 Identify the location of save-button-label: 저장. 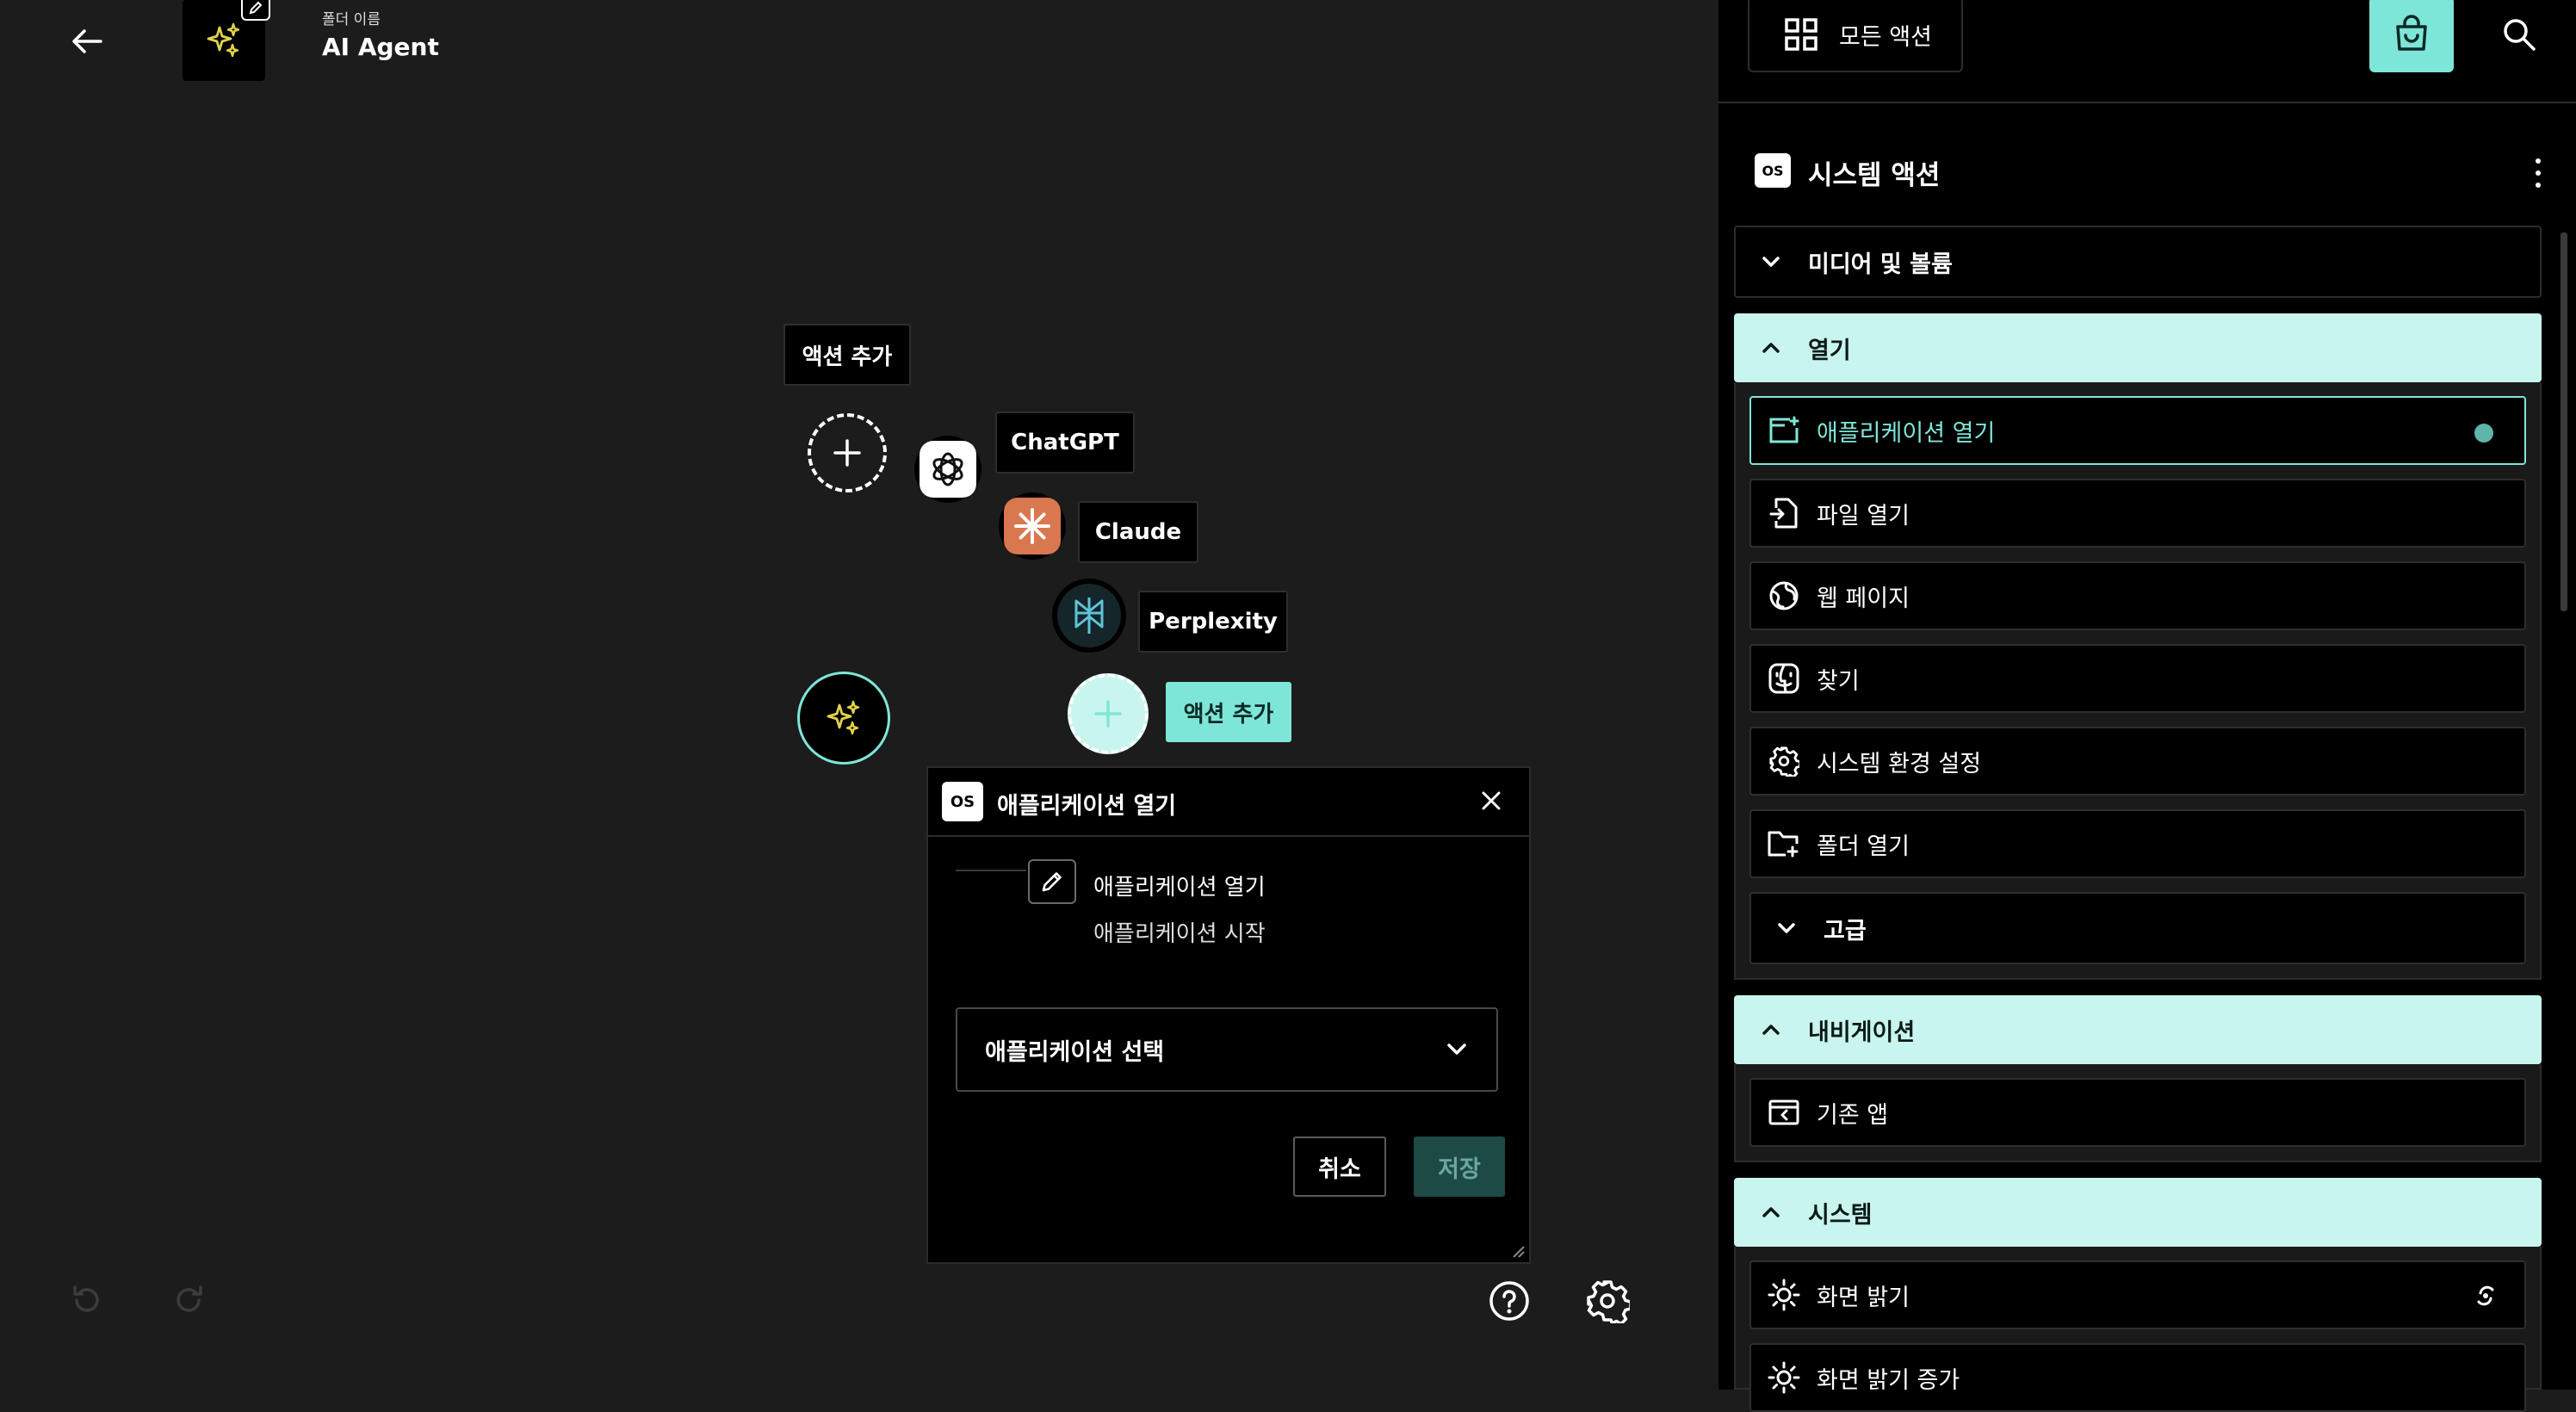
(1460, 1169).